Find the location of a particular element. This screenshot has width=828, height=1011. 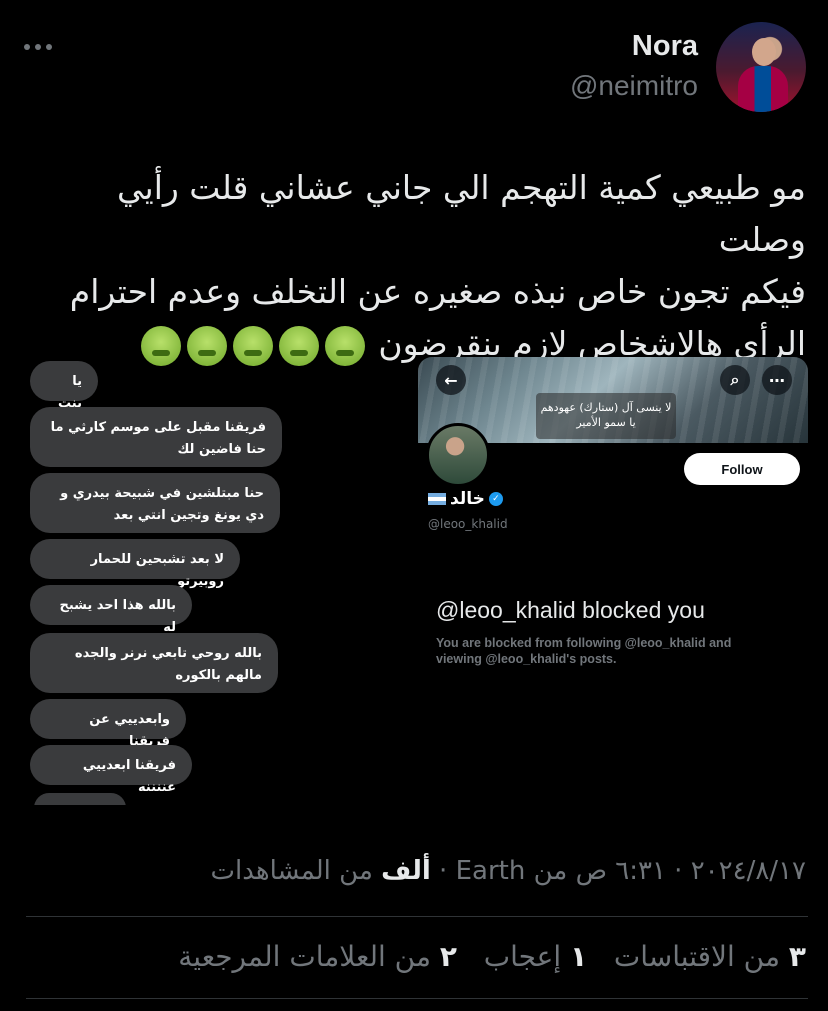

back-arrow-icon: ← is located at coordinates (451, 380).